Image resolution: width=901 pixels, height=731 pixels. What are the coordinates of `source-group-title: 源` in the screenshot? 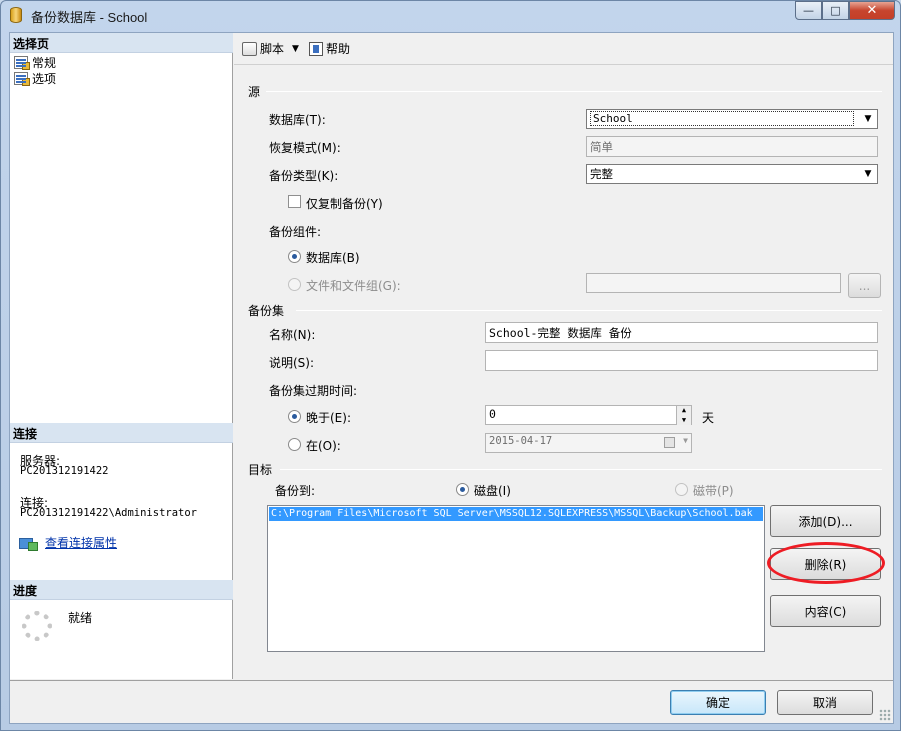 It's located at (254, 92).